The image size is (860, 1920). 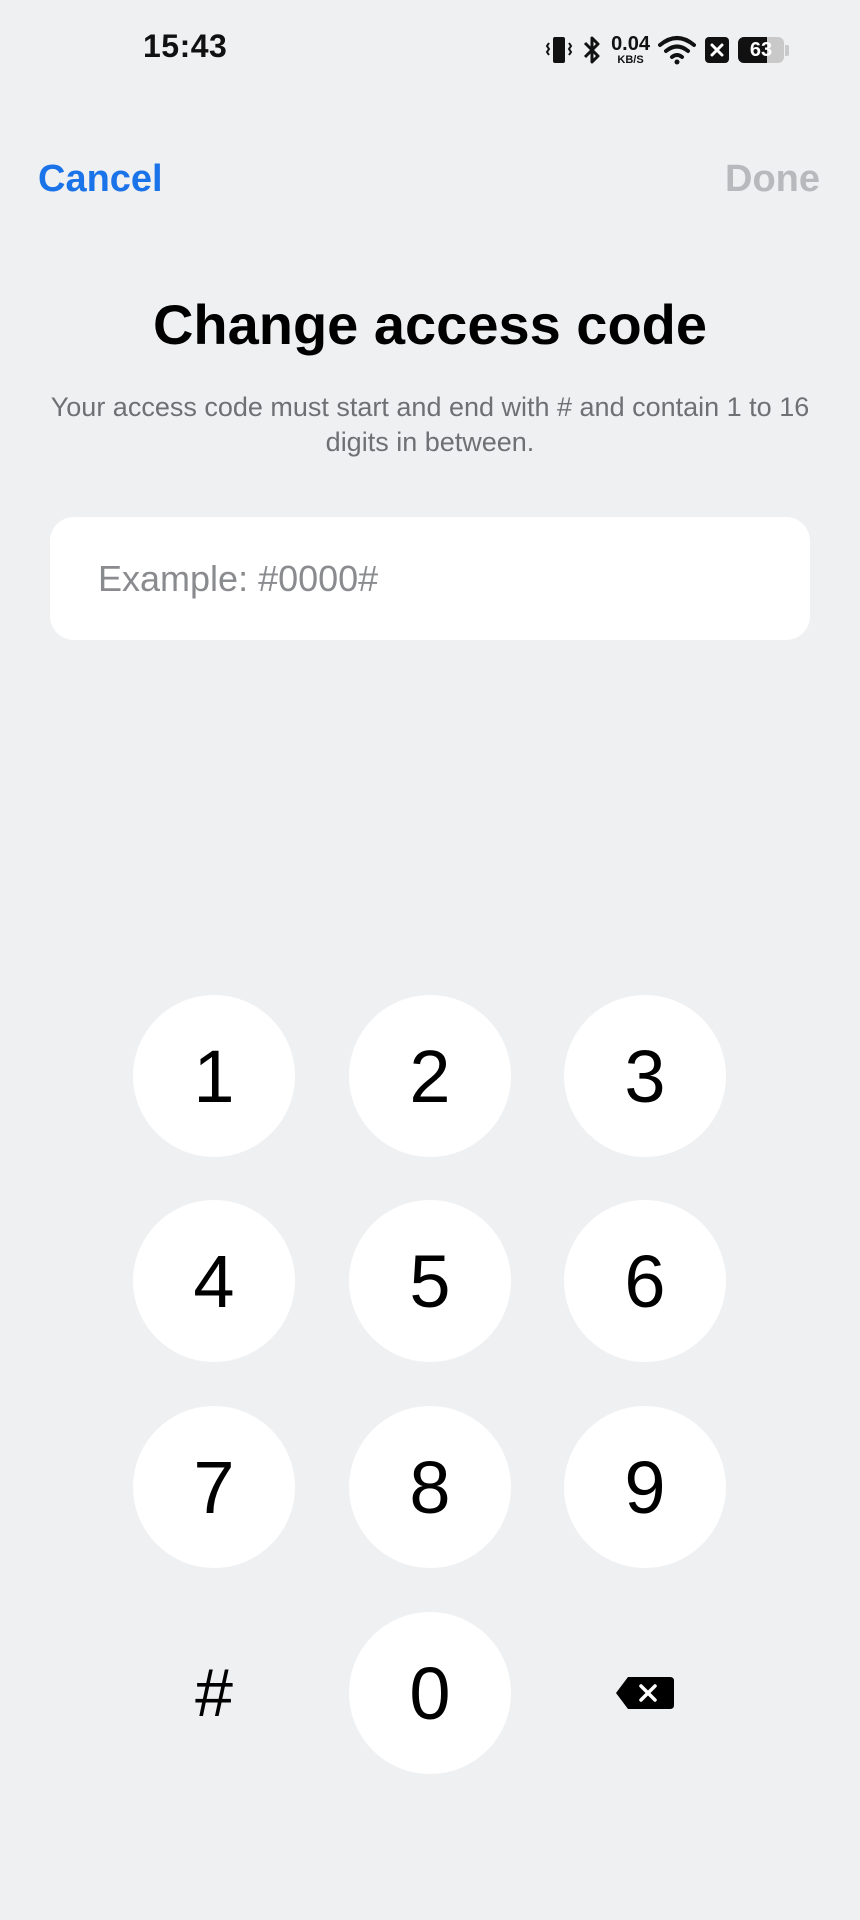 What do you see at coordinates (214, 1281) in the screenshot?
I see `key-4: 4` at bounding box center [214, 1281].